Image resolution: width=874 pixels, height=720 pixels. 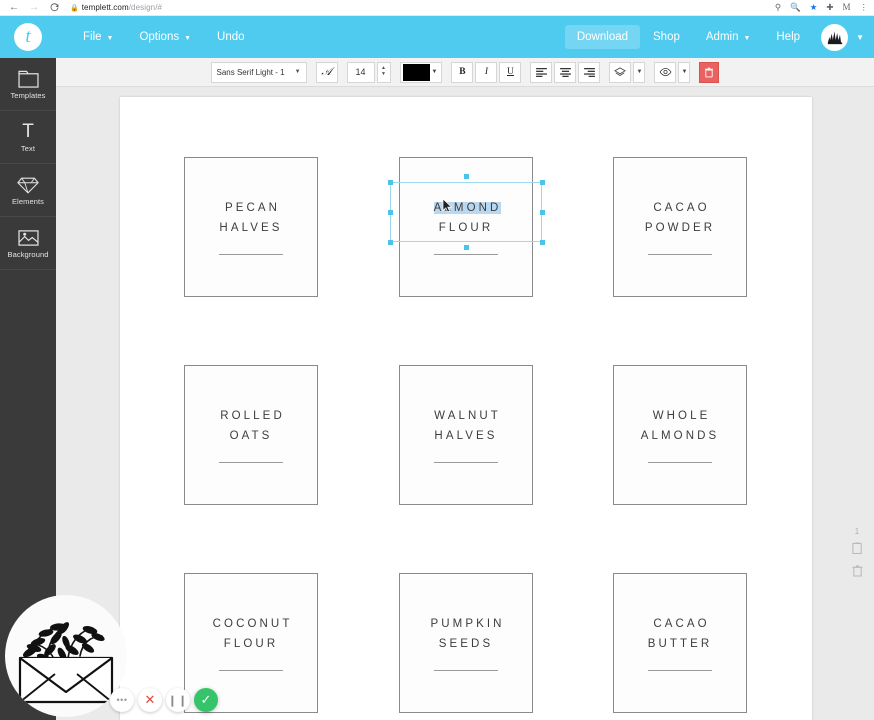 I want to click on label-card-text: WALNUT HALVES, so click(x=466, y=427).